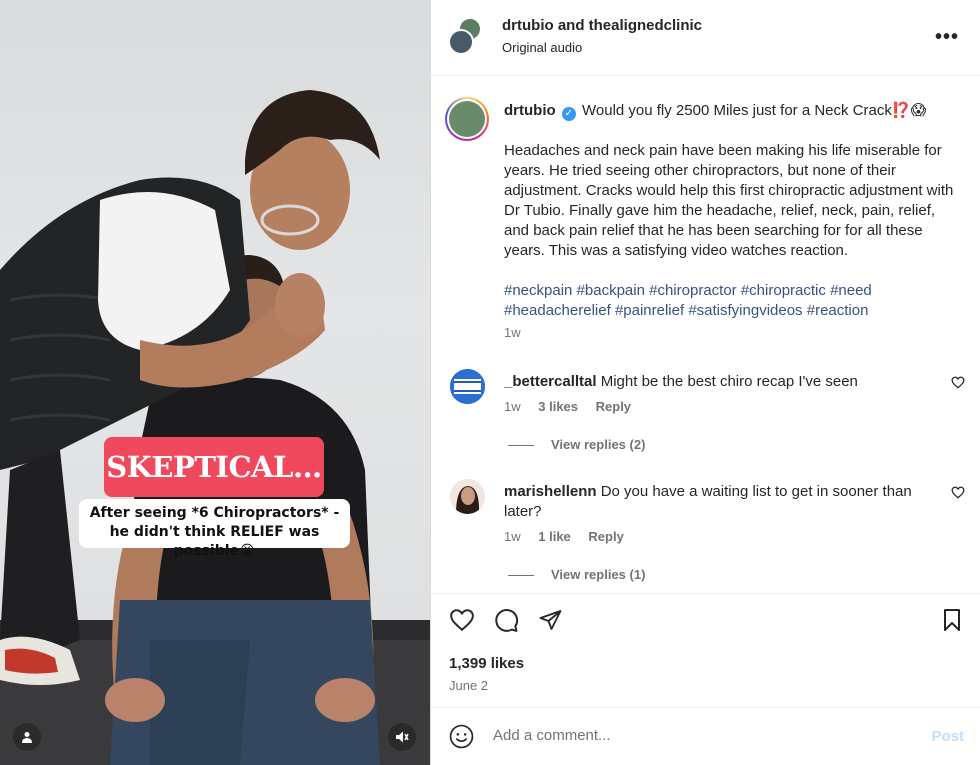 This screenshot has width=980, height=765. What do you see at coordinates (649, 310) in the screenshot?
I see `hashtag-link: #painrelief` at bounding box center [649, 310].